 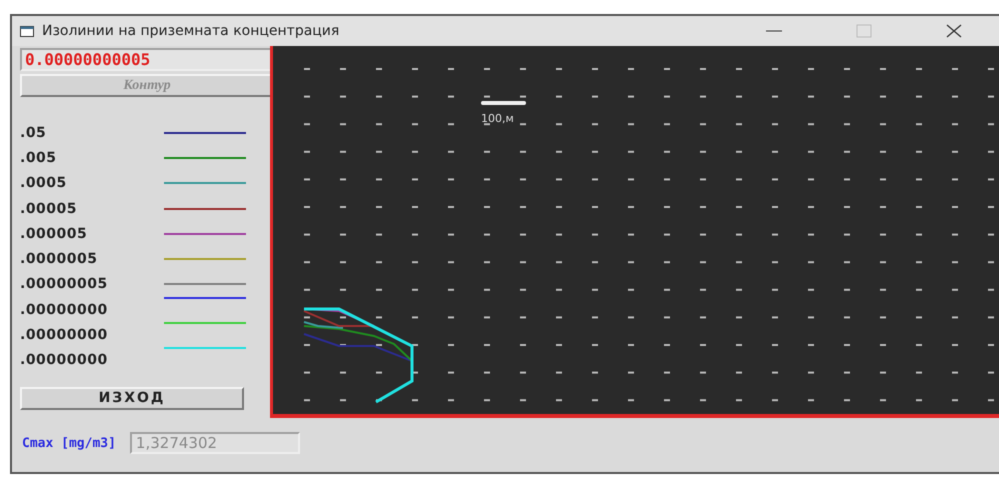 What do you see at coordinates (954, 31) in the screenshot?
I see `close-icon` at bounding box center [954, 31].